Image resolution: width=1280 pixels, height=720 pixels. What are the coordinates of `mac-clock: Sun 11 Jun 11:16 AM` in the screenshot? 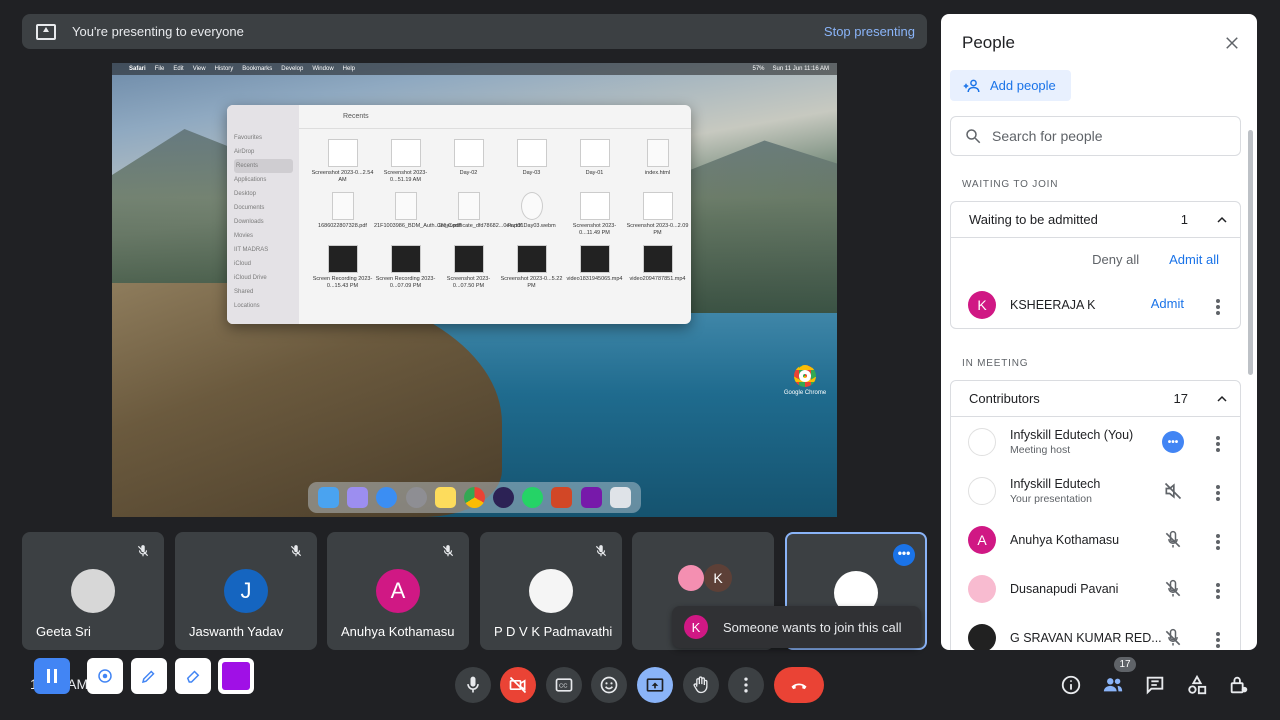 It's located at (800, 69).